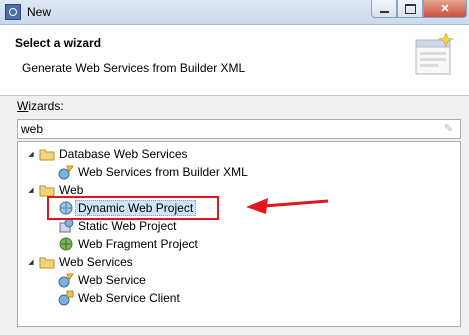 The image size is (469, 335). Describe the element at coordinates (39, 12) in the screenshot. I see `window-title: New` at that location.